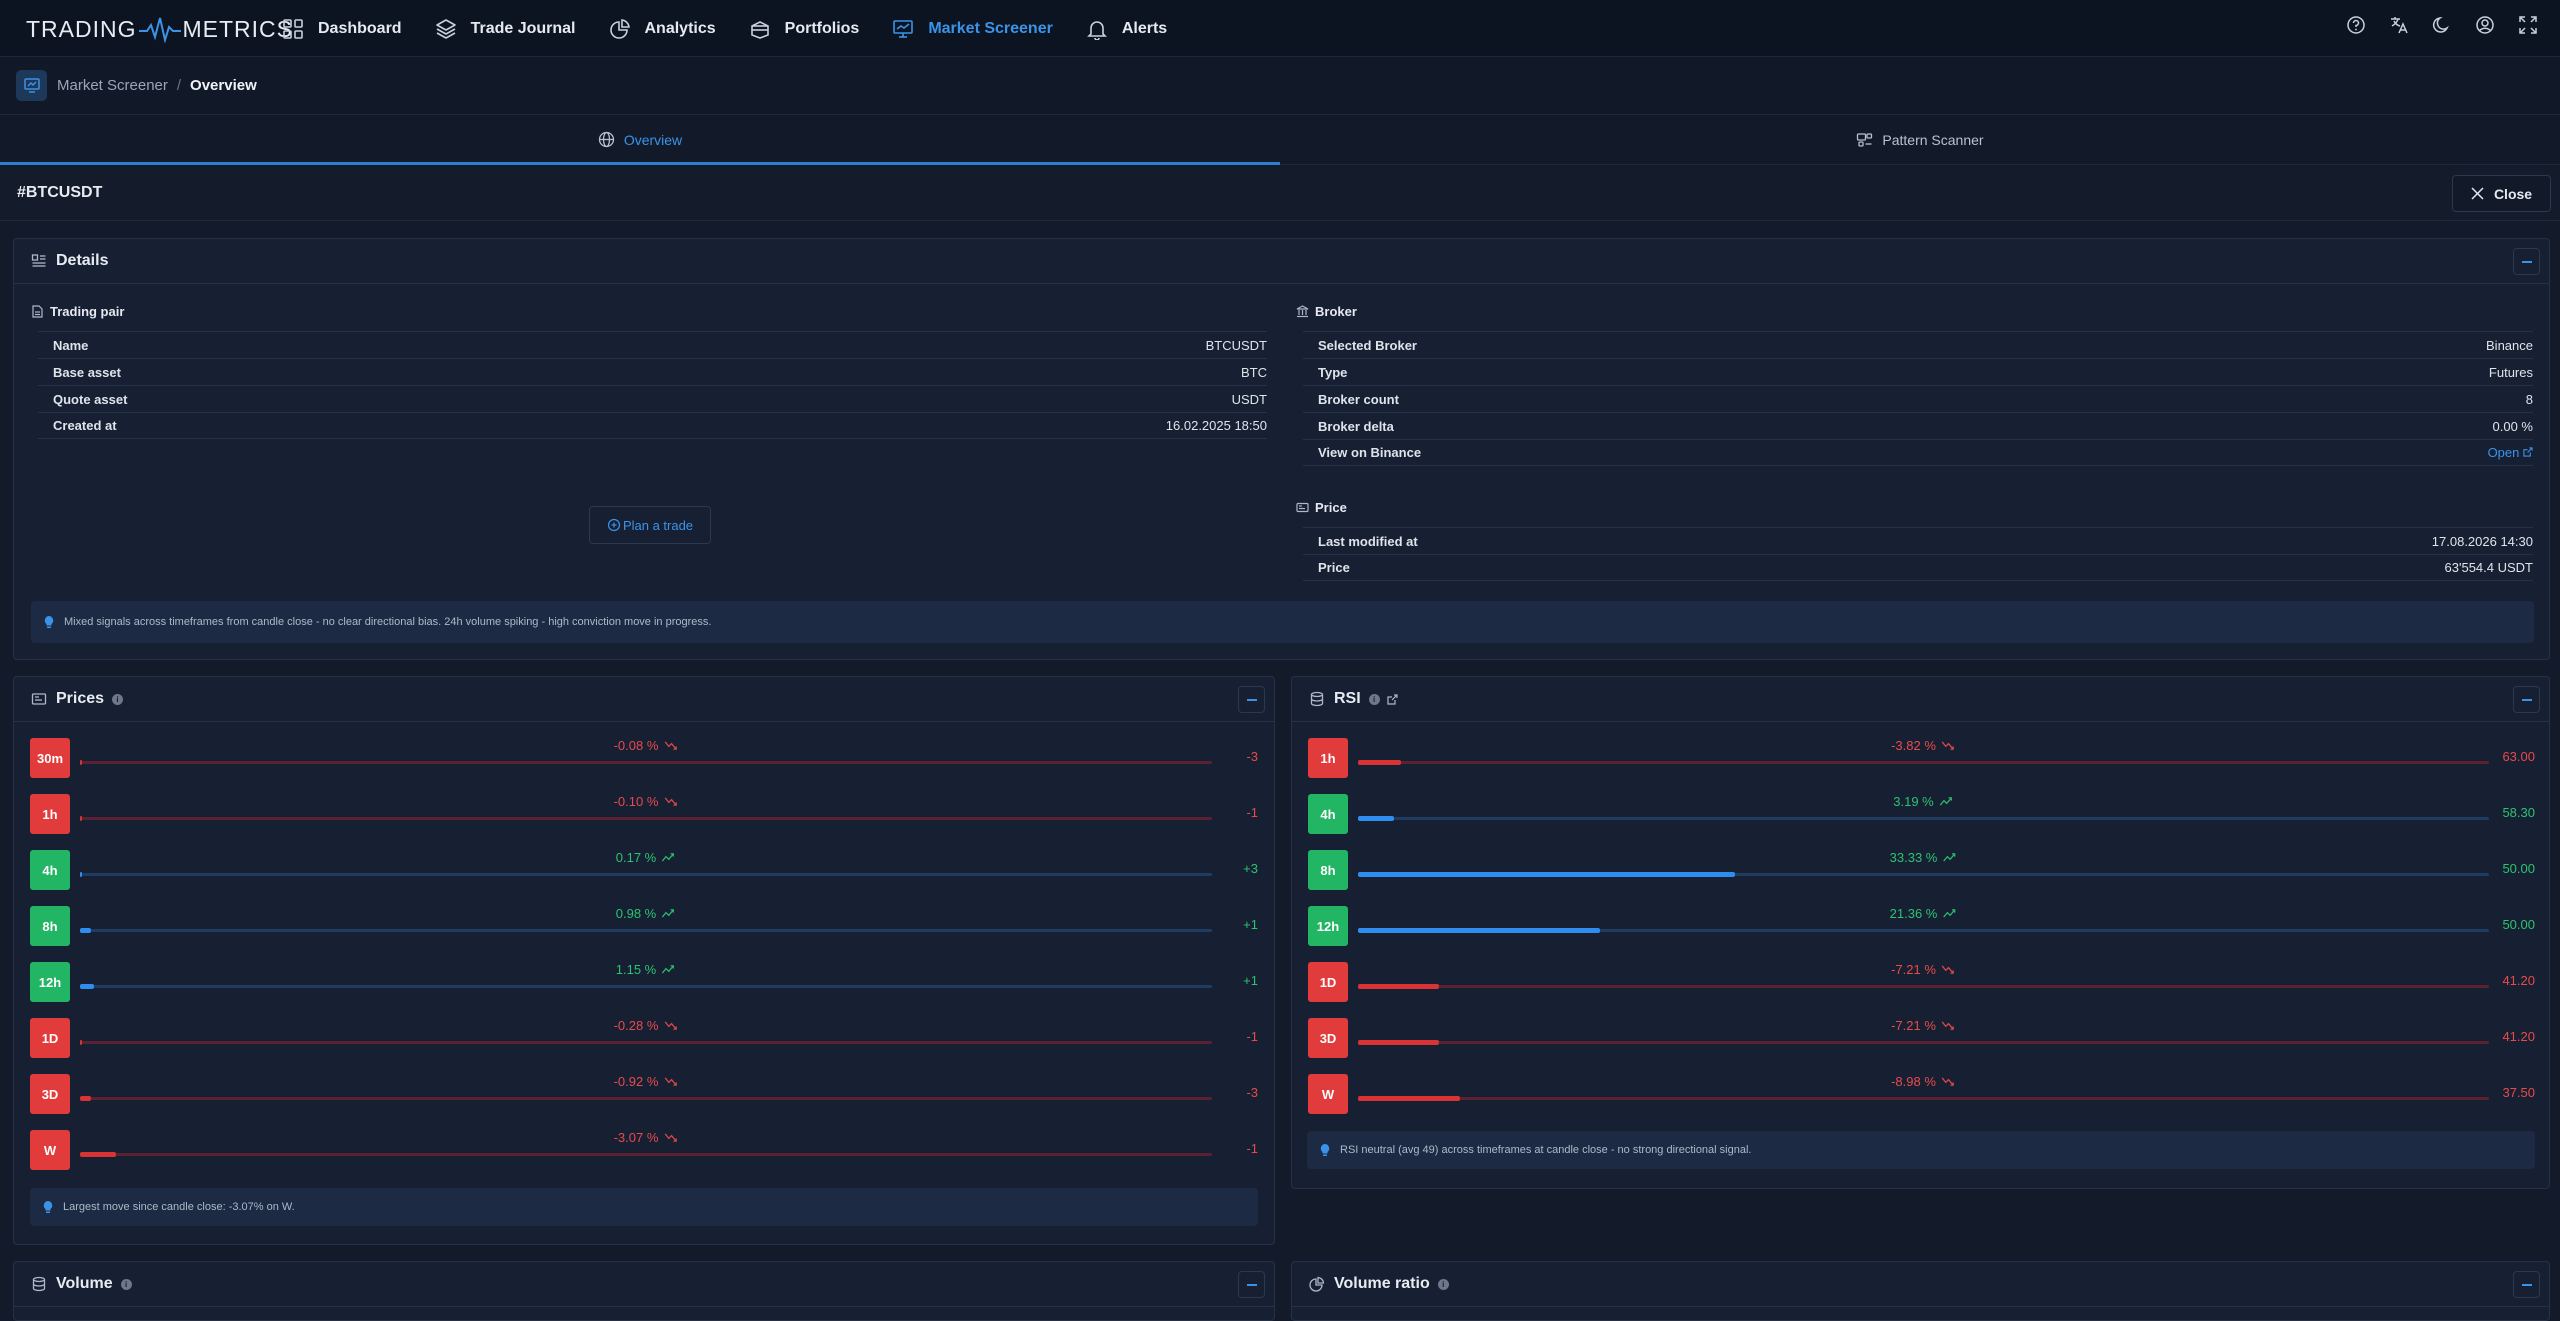  Describe the element at coordinates (2485, 25) in the screenshot. I see `user-icon` at that location.